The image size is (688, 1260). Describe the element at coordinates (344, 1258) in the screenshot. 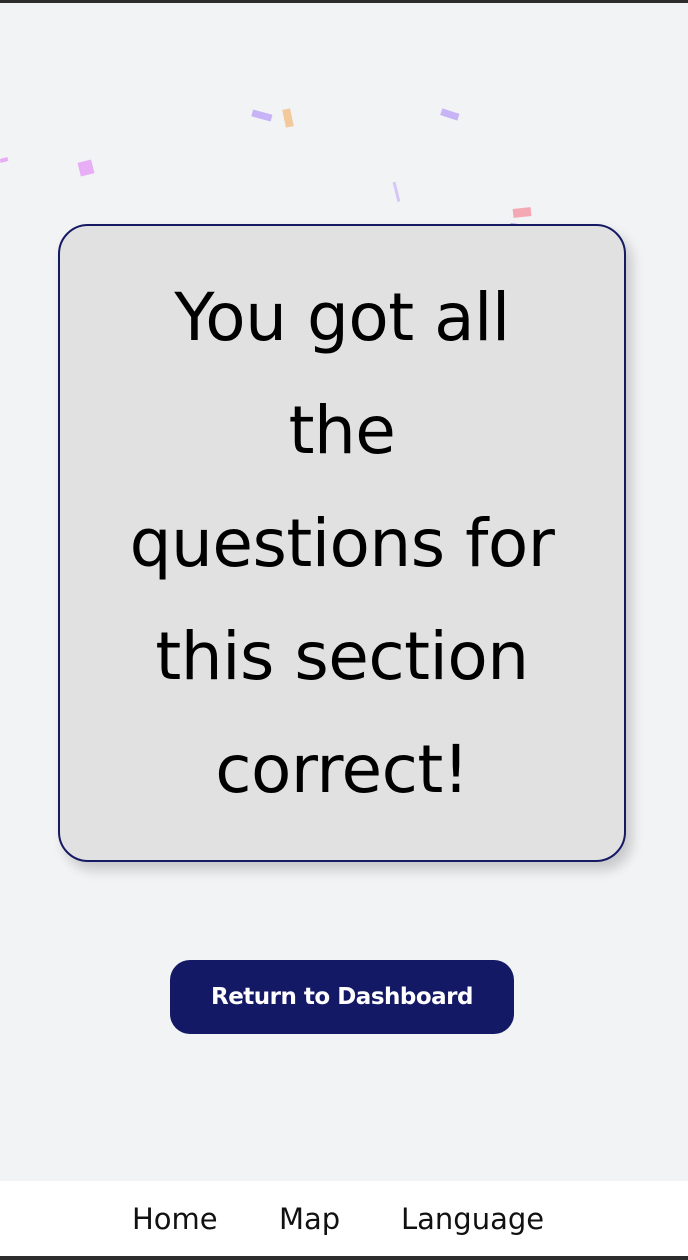

I see `window-bottom-border` at that location.